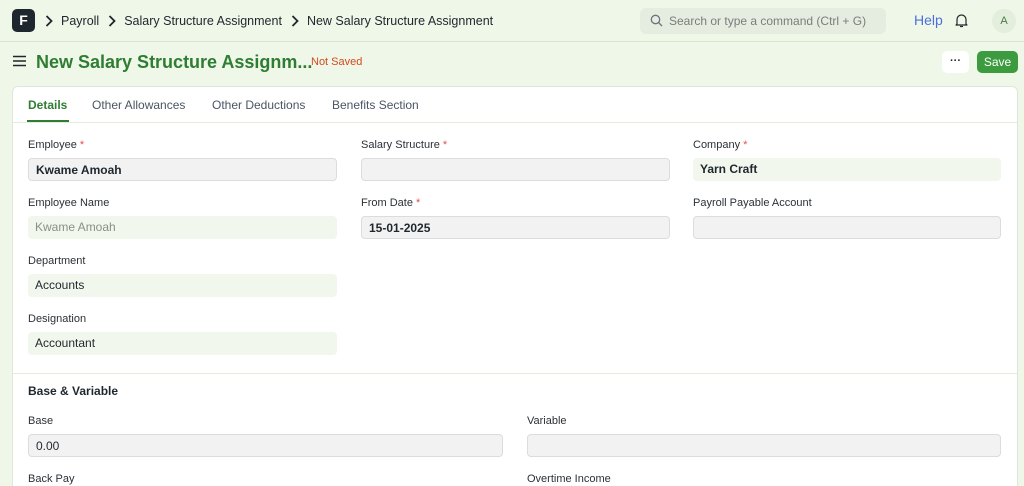  What do you see at coordinates (515, 227) in the screenshot?
I see `from-date-field: 15-01-2025` at bounding box center [515, 227].